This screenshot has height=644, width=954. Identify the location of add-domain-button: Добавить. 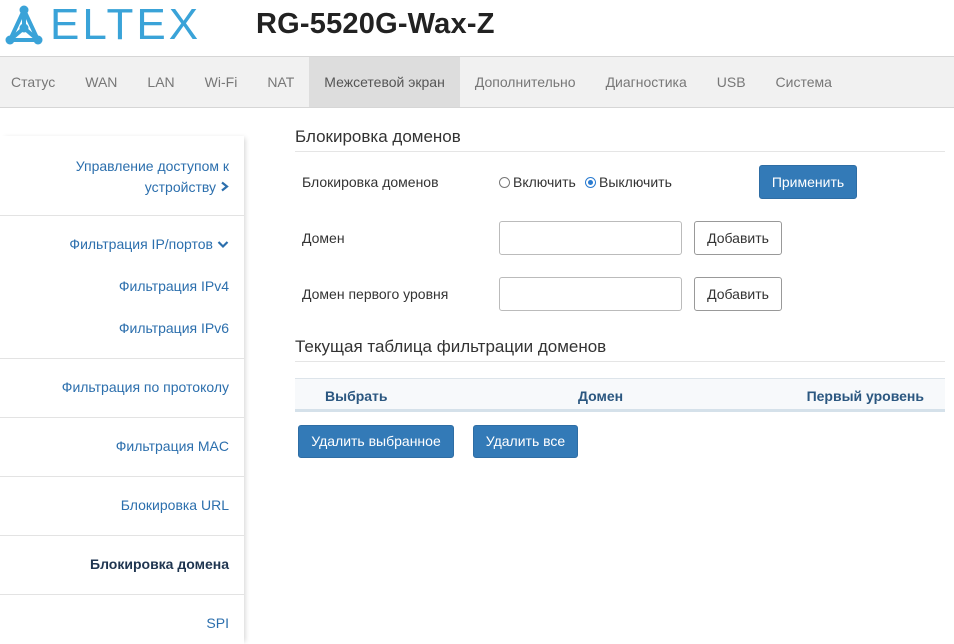
(738, 238).